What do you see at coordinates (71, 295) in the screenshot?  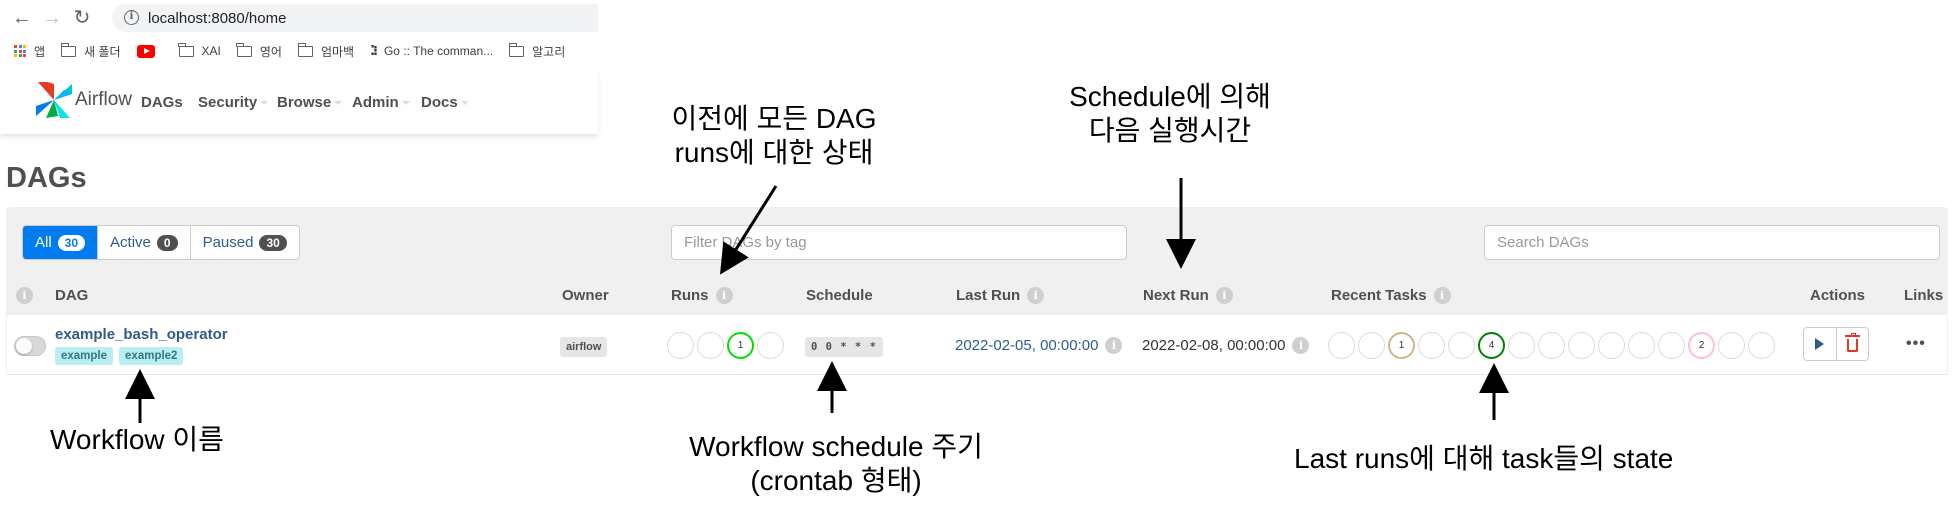 I see `column-header-dag: DAG` at bounding box center [71, 295].